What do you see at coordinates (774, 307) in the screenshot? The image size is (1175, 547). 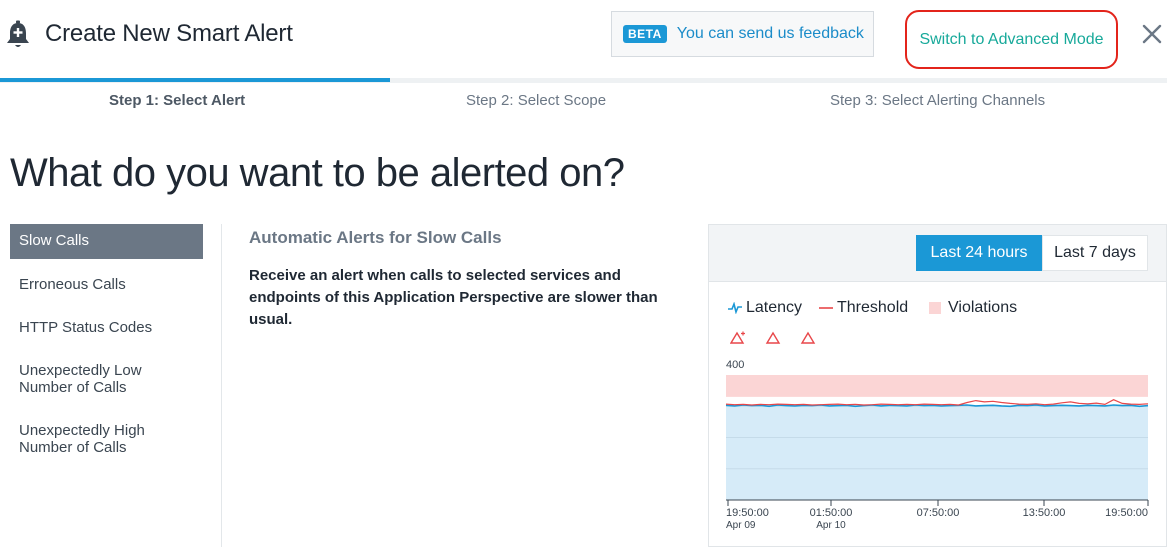 I see `legend-latency-label: Latency` at bounding box center [774, 307].